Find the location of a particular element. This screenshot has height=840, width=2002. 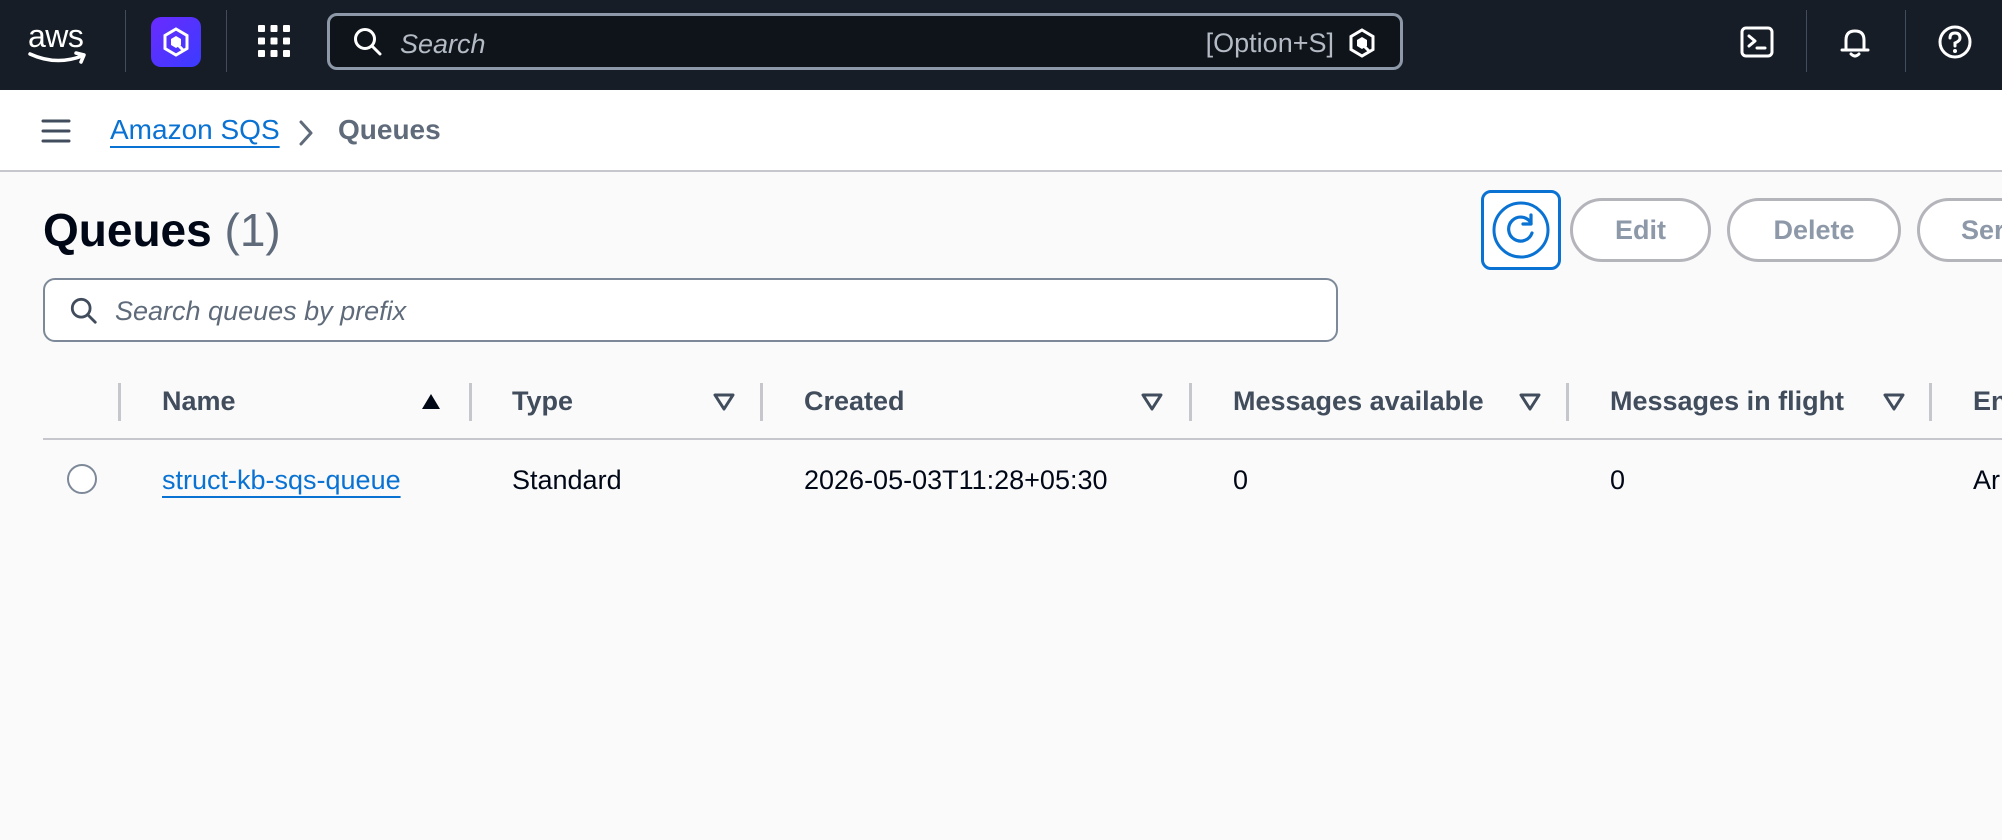

row-select-radio is located at coordinates (82, 479).